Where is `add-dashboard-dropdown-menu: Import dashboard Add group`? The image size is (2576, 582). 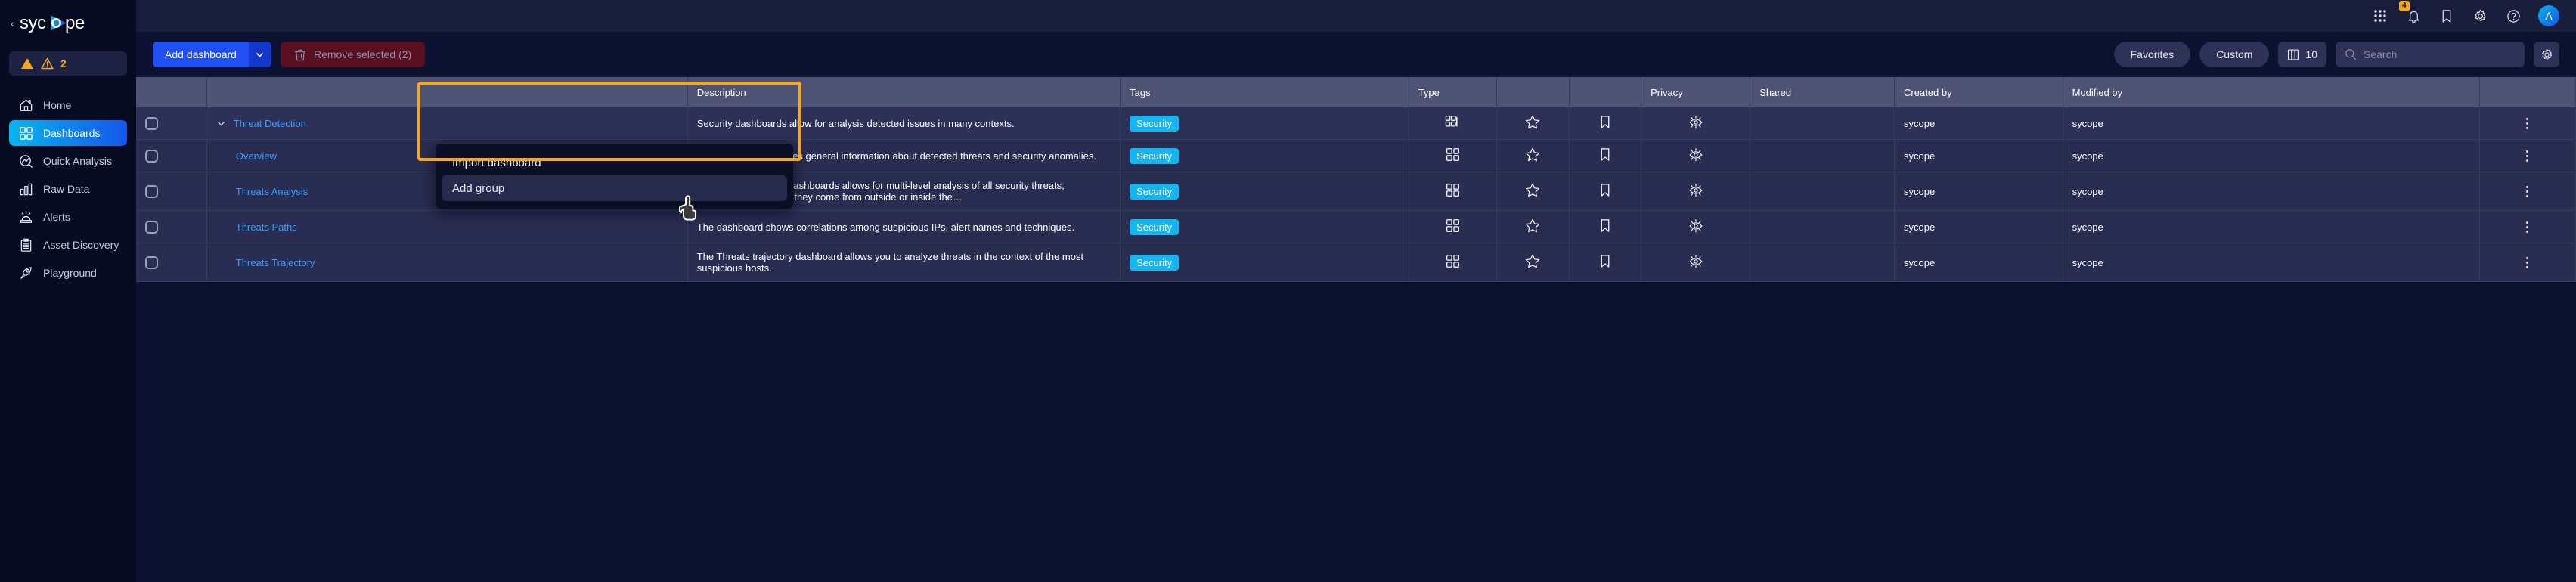 add-dashboard-dropdown-menu: Import dashboard Add group is located at coordinates (614, 176).